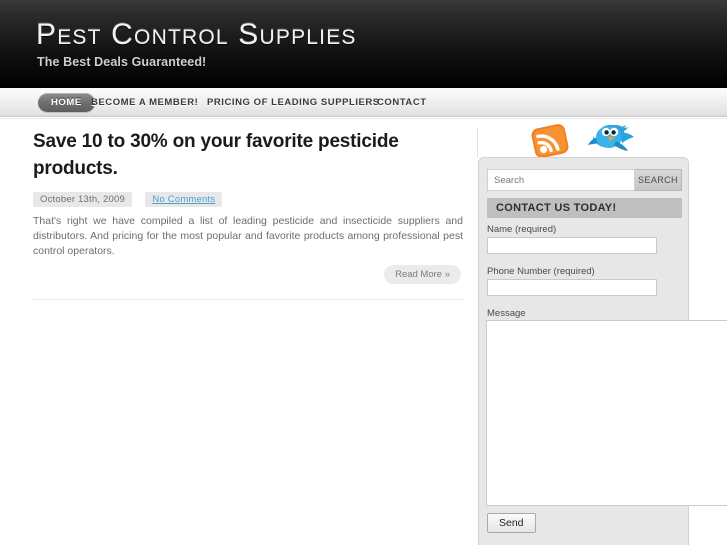 The image size is (727, 545). Describe the element at coordinates (82, 199) in the screenshot. I see `post-date-badge: October 13th, 2009` at that location.